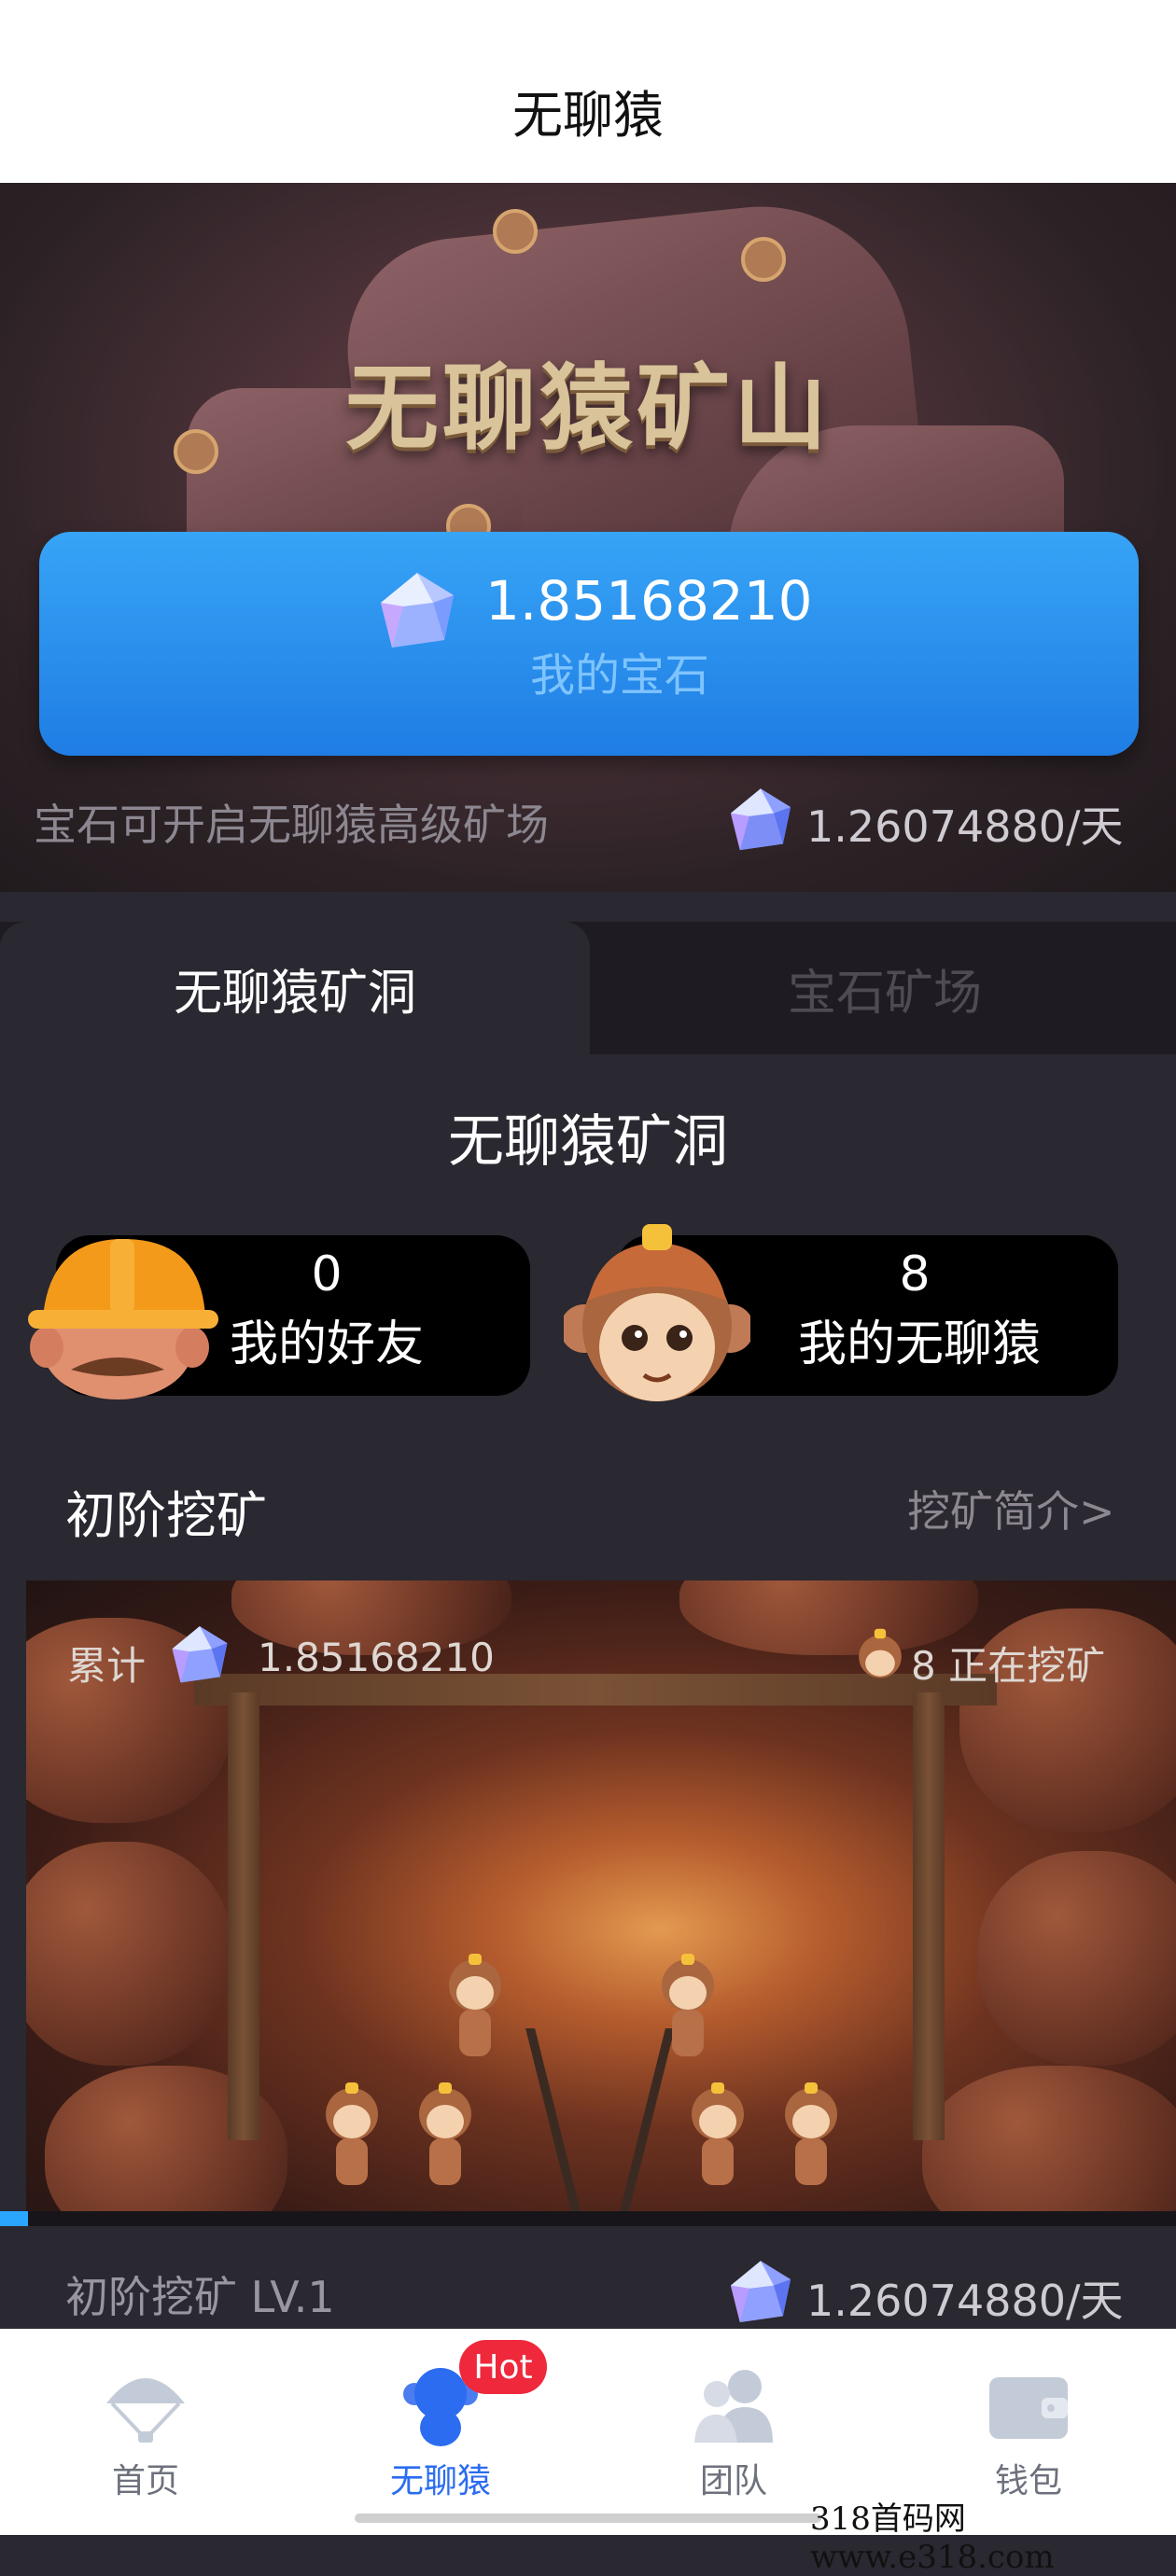  I want to click on parachute-icon, so click(145, 2410).